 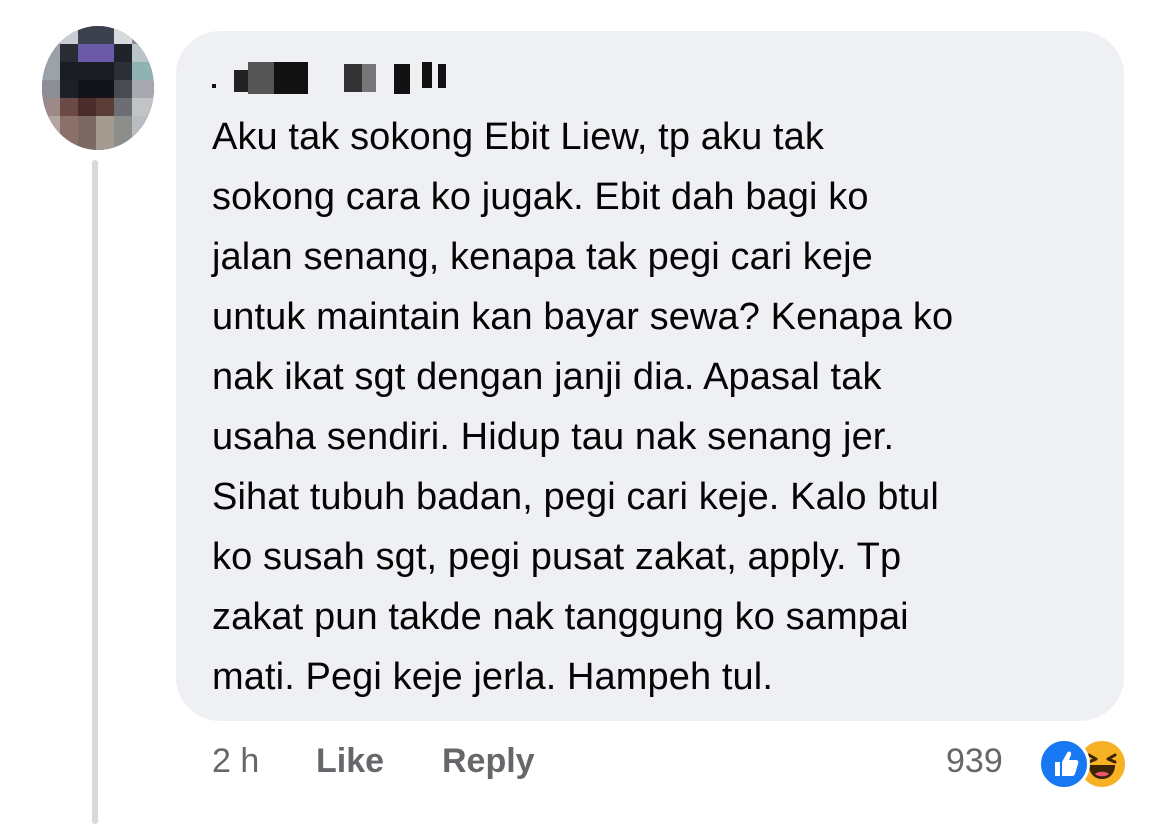 What do you see at coordinates (235, 761) in the screenshot?
I see `timestamp: 2 h` at bounding box center [235, 761].